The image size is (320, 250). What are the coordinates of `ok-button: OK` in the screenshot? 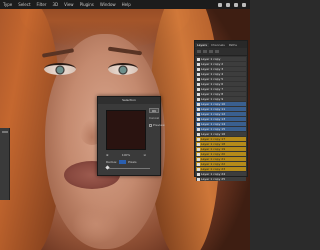 It's located at (154, 110).